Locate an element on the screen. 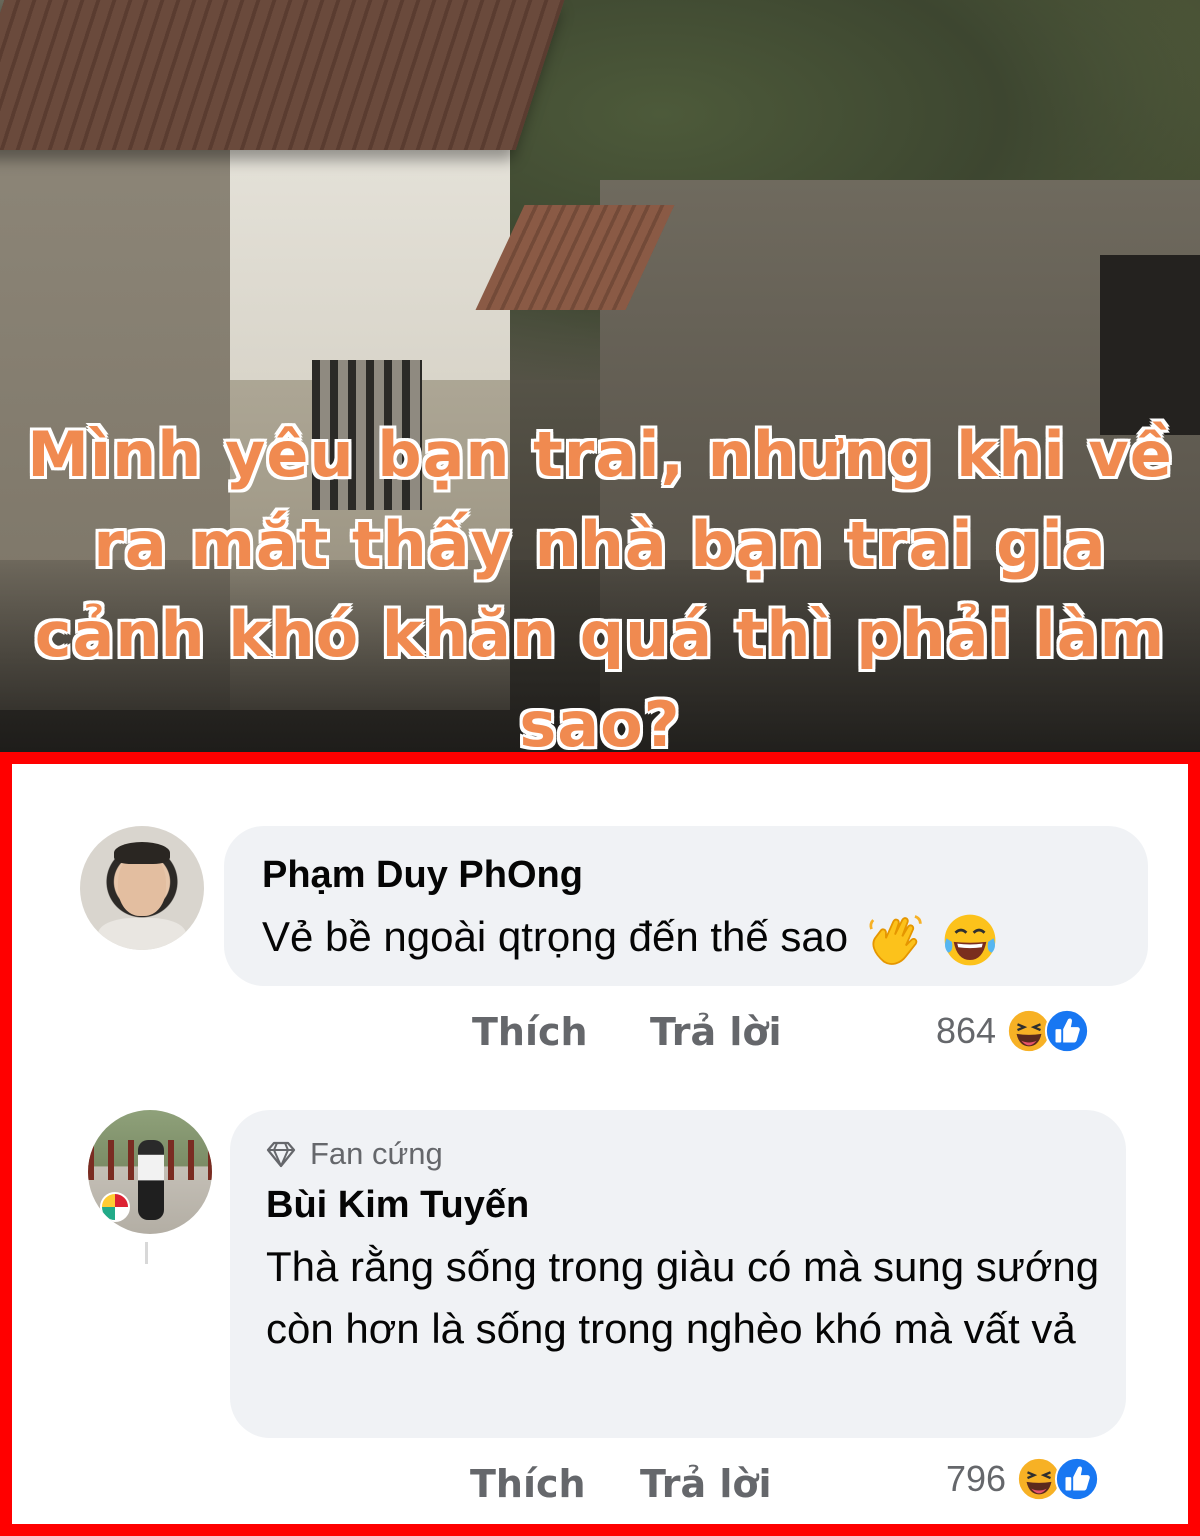  waving-hand-emoji is located at coordinates (895, 940).